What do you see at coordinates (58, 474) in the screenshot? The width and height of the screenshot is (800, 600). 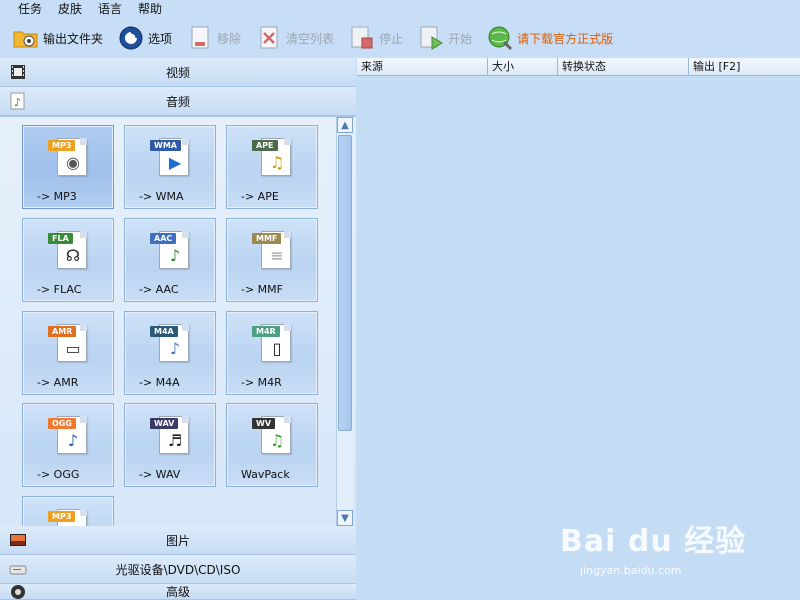 I see `format-tile-label: -> OGG` at bounding box center [58, 474].